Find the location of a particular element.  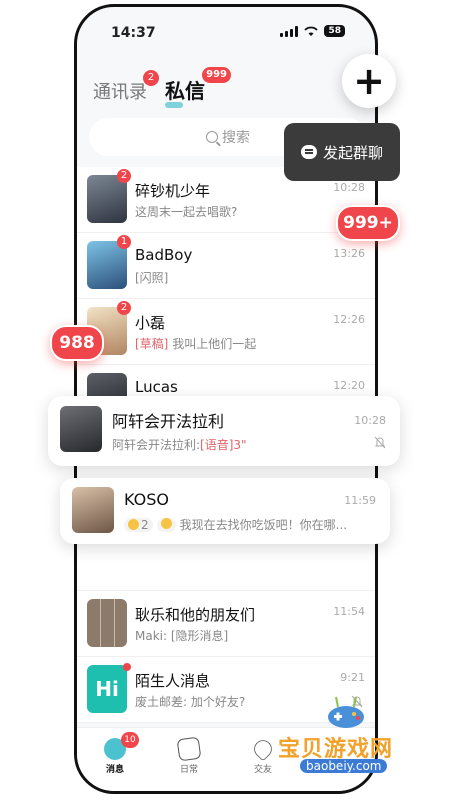

message-preview: 这周末一起去唱歌? is located at coordinates (186, 212).